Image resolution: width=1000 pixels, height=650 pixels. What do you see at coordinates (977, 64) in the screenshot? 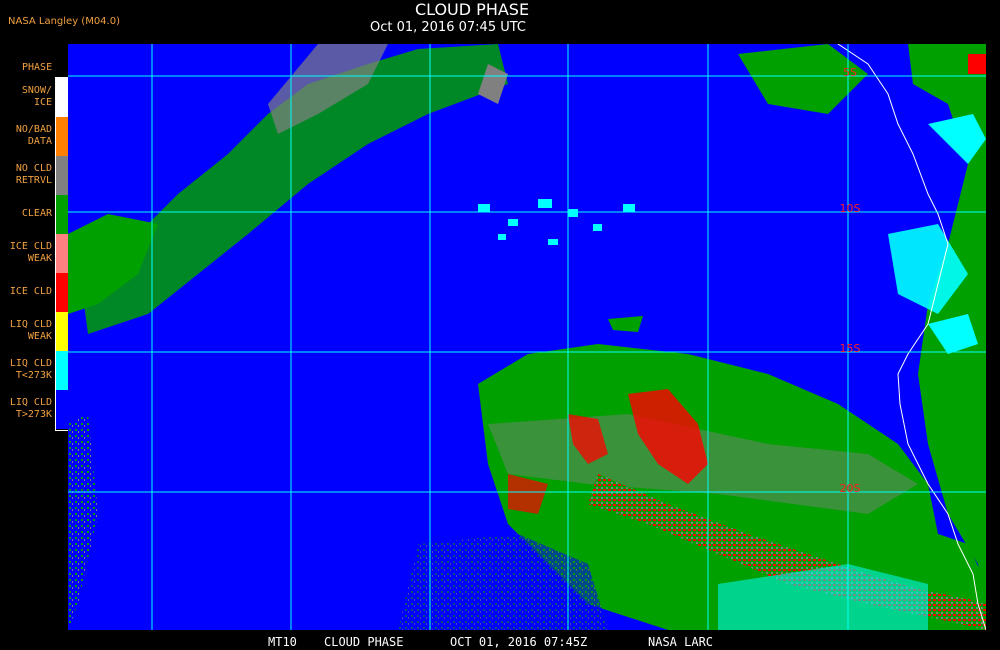
I see `cloud-ice-ne` at bounding box center [977, 64].